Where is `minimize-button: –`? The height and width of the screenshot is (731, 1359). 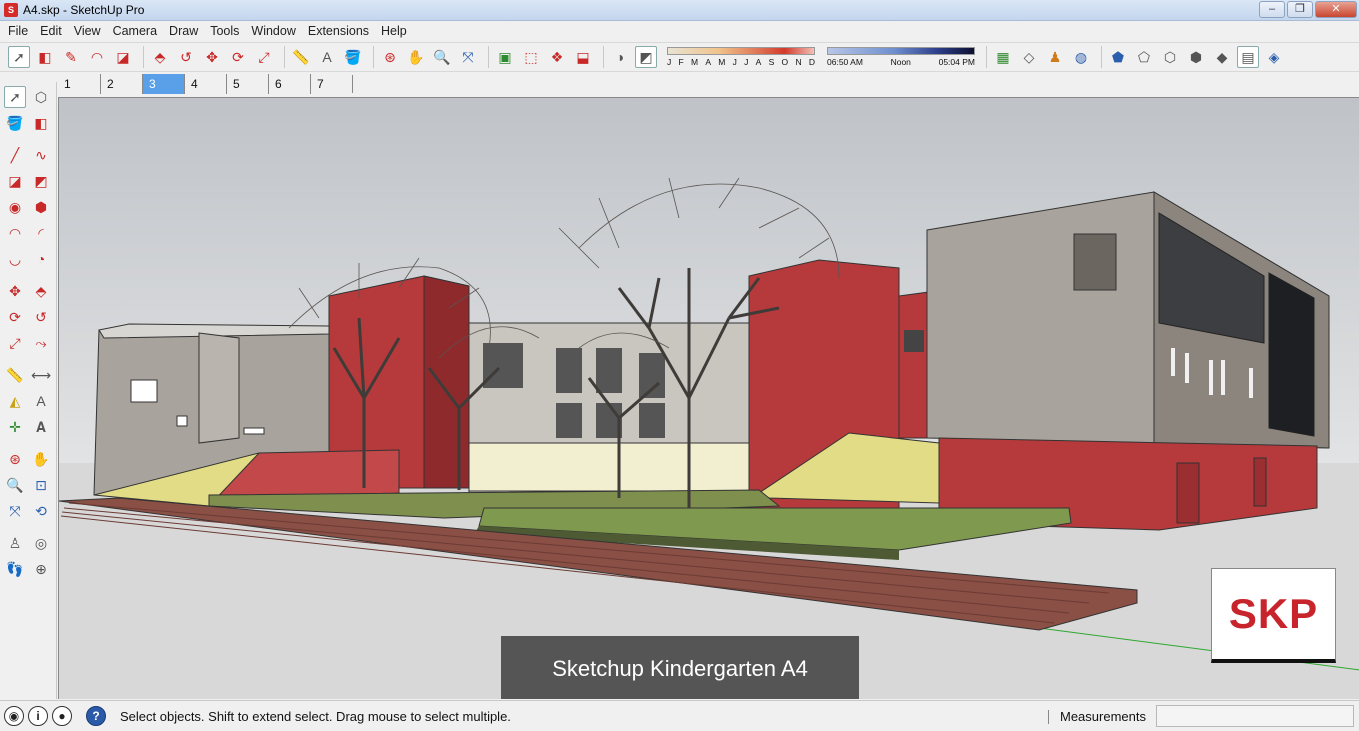 minimize-button: – is located at coordinates (1272, 9).